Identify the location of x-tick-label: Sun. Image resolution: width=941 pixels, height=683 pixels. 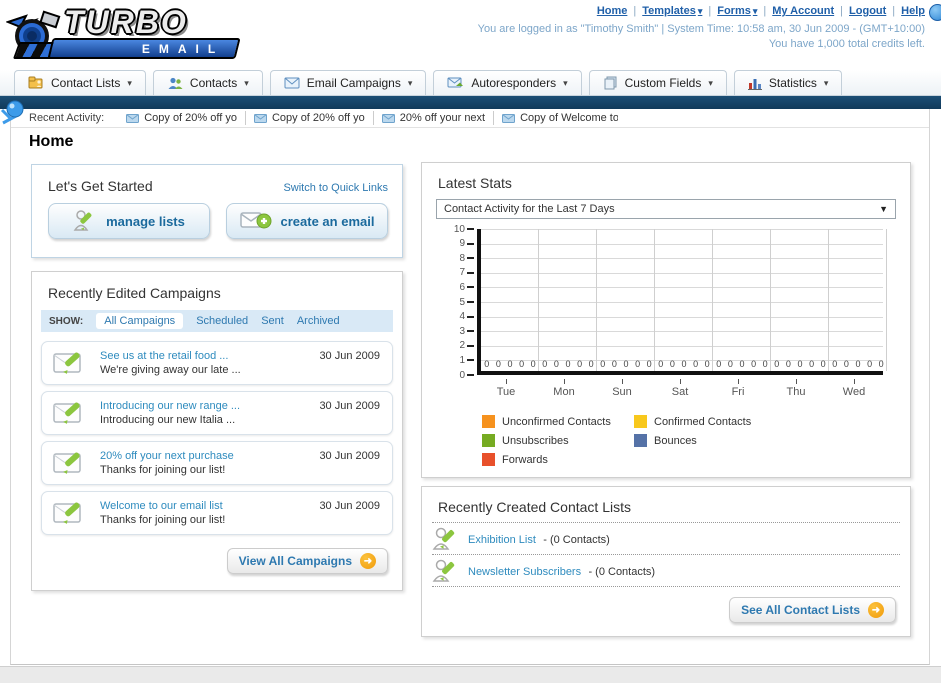
(622, 392).